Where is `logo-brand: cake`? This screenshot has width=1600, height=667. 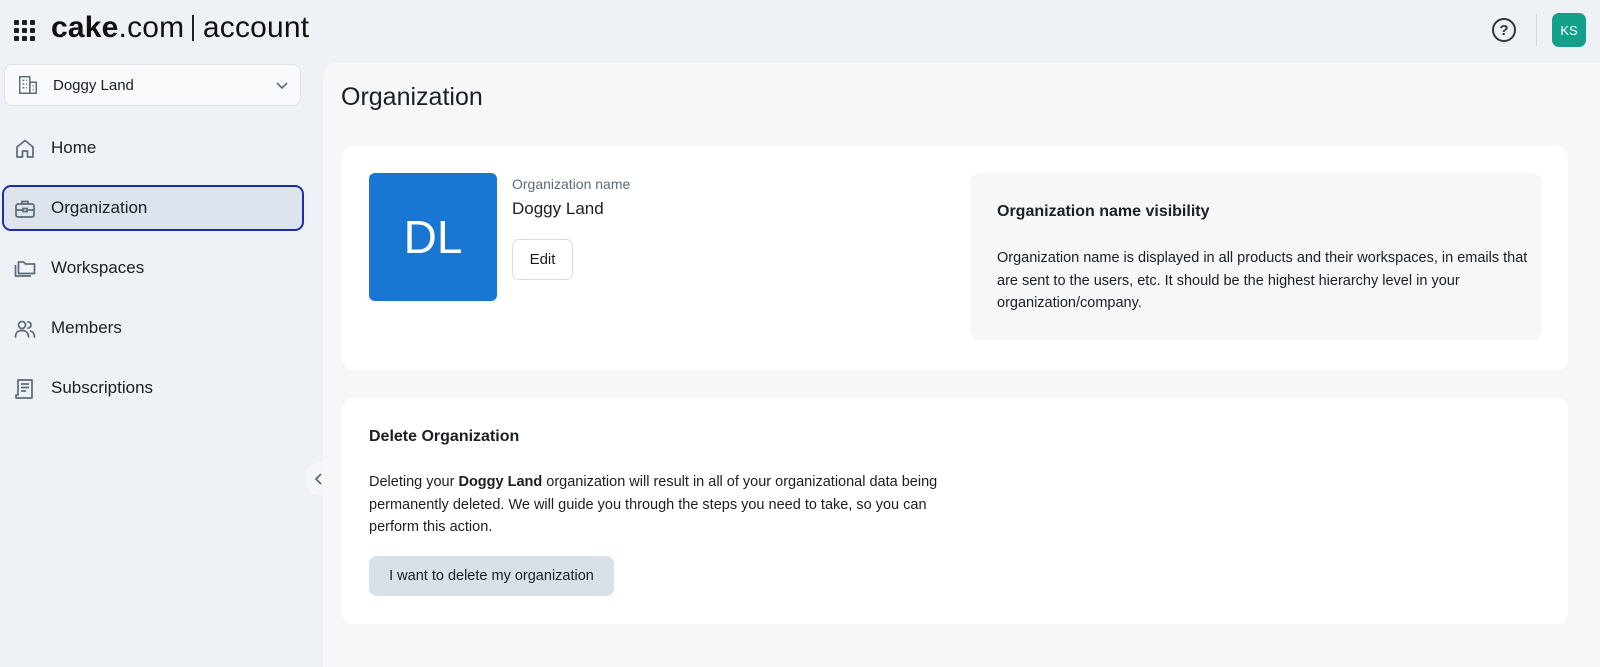
logo-brand: cake is located at coordinates (85, 27).